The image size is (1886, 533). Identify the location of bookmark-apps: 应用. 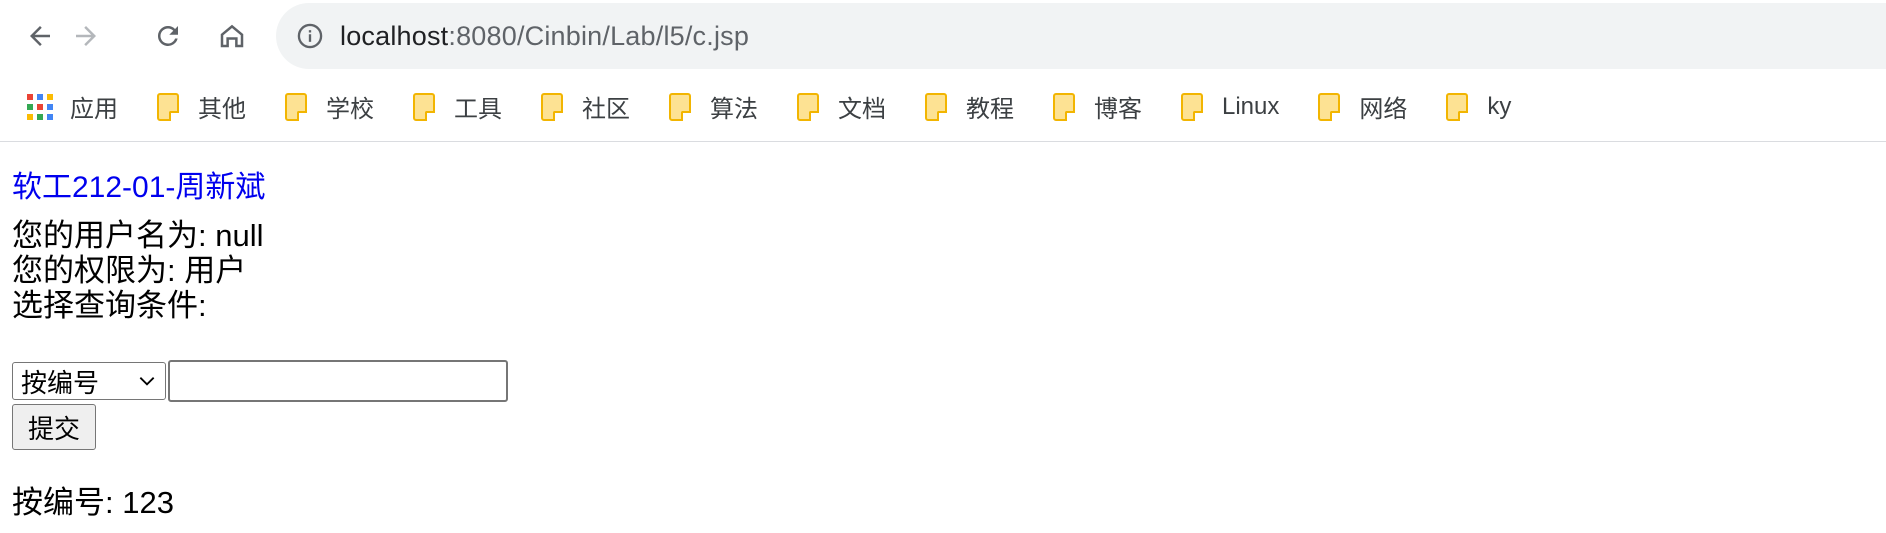
(72, 107).